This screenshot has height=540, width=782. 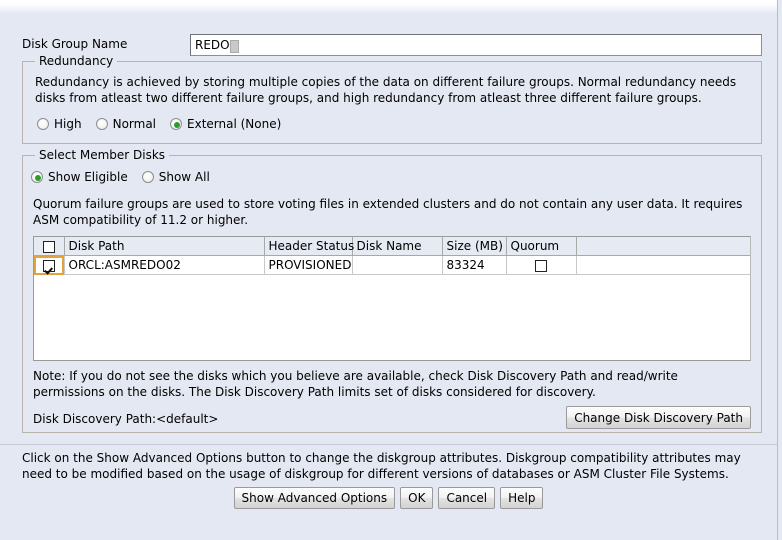 What do you see at coordinates (388, 444) in the screenshot?
I see `footer-divider` at bounding box center [388, 444].